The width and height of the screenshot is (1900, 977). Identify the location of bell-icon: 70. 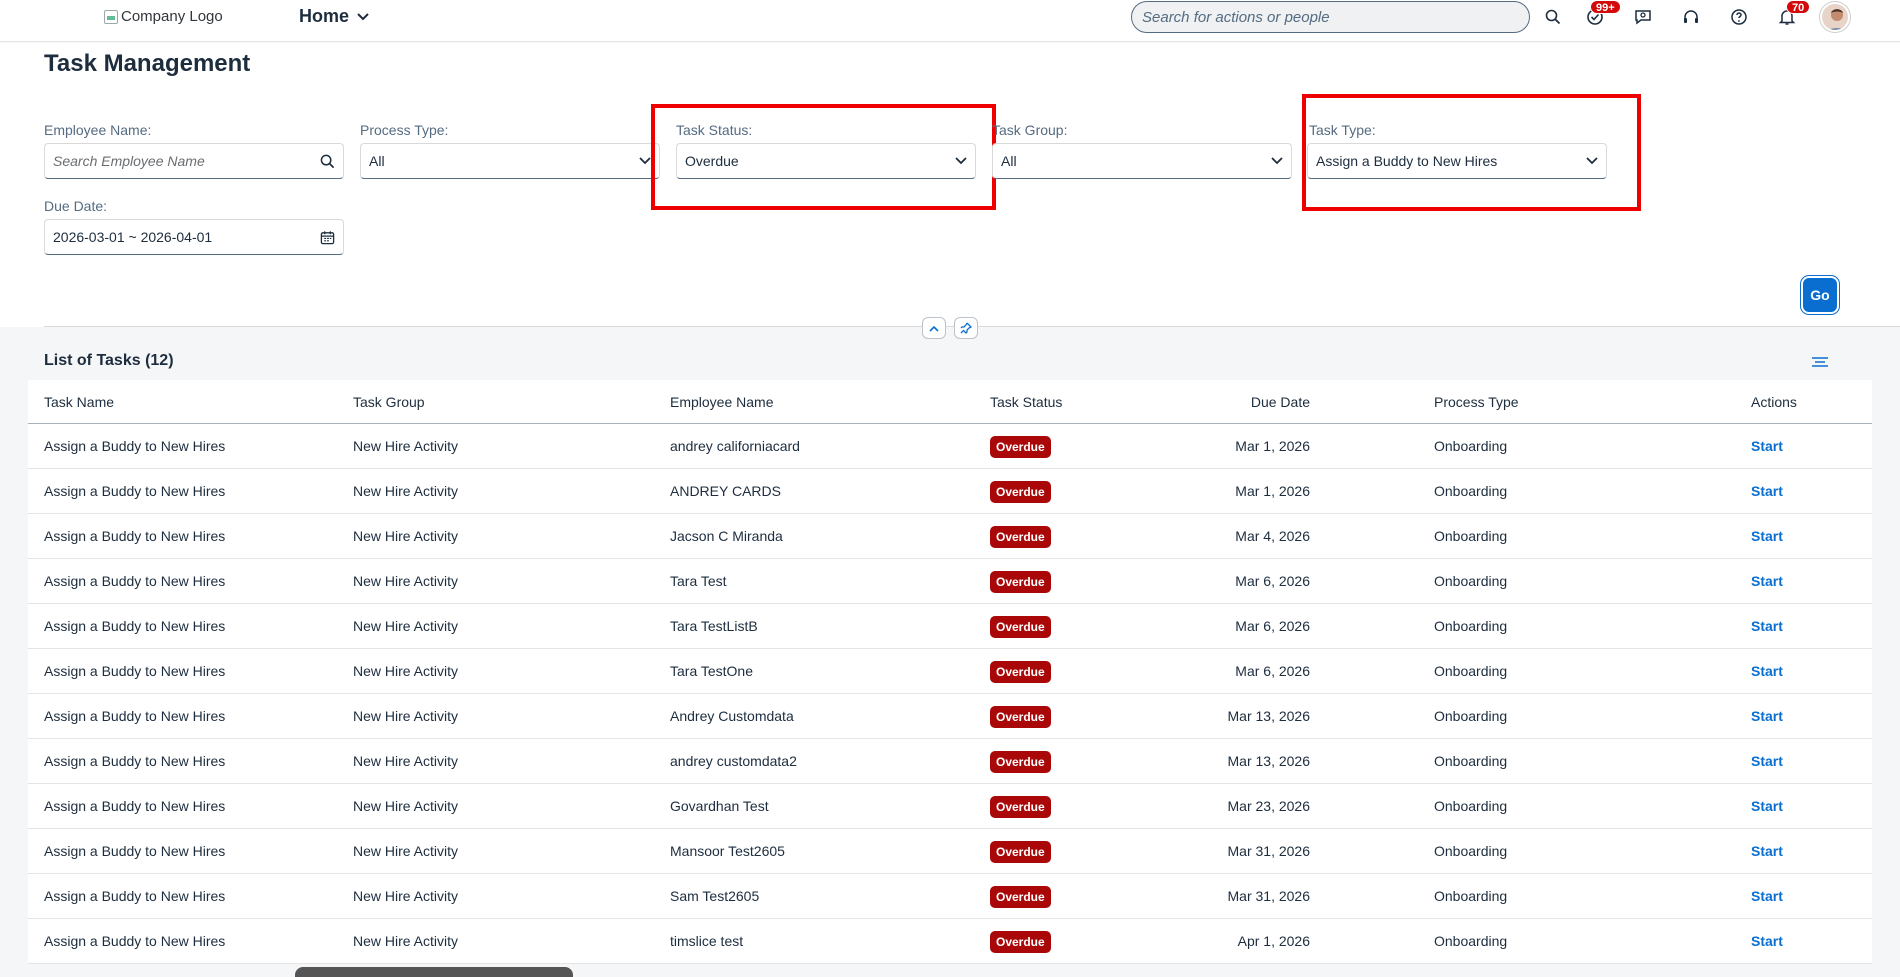
(1792, 15).